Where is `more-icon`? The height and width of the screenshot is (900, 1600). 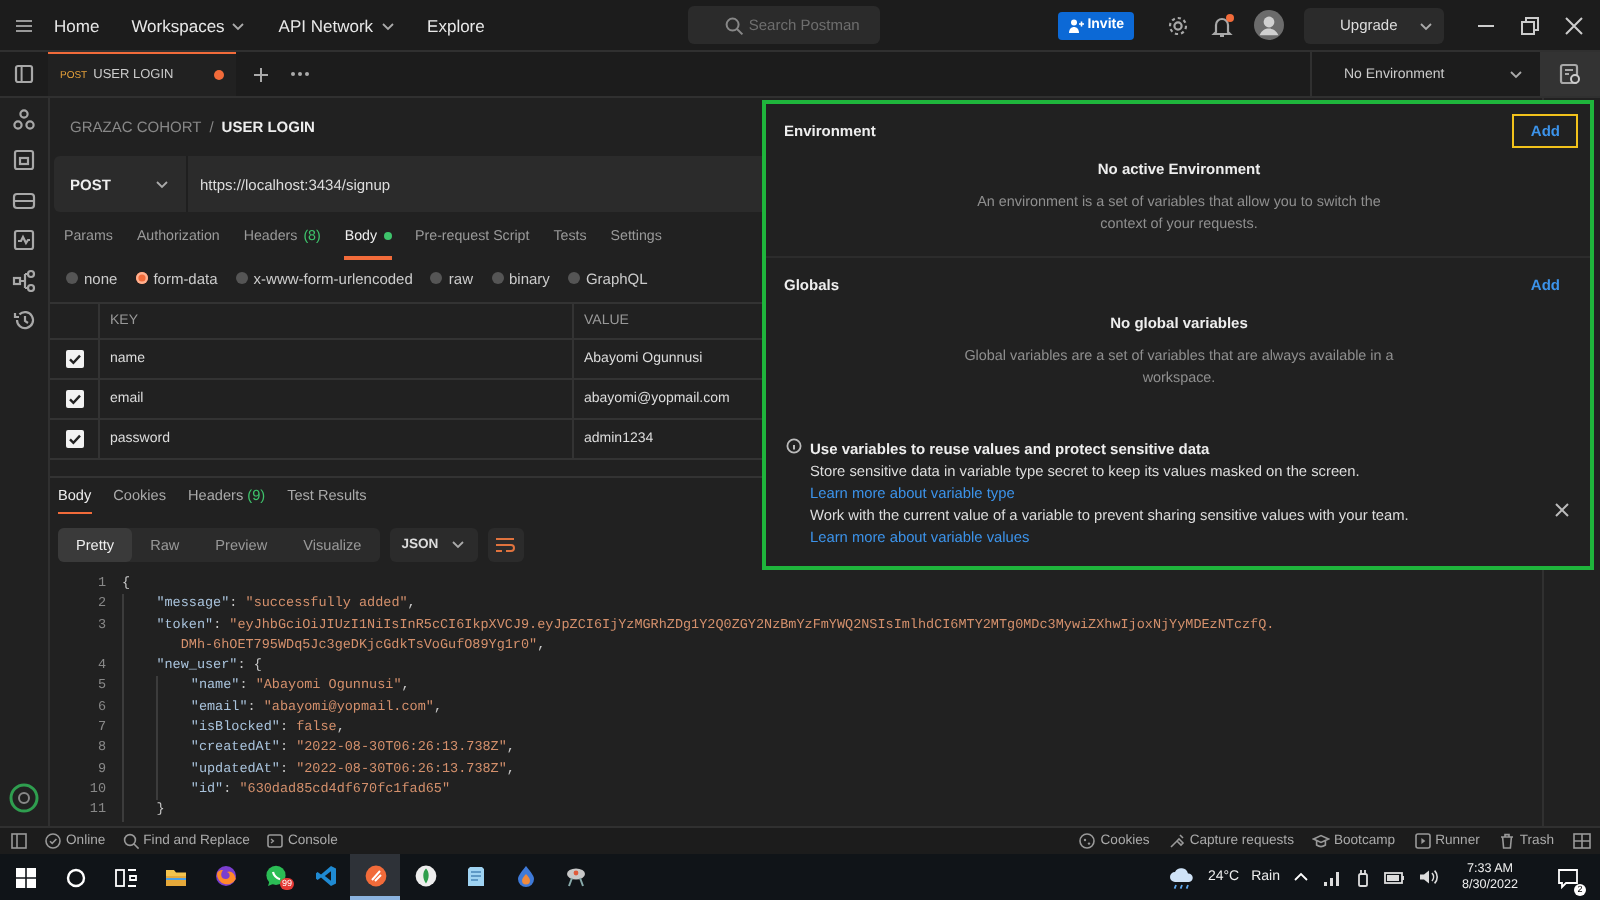 more-icon is located at coordinates (300, 74).